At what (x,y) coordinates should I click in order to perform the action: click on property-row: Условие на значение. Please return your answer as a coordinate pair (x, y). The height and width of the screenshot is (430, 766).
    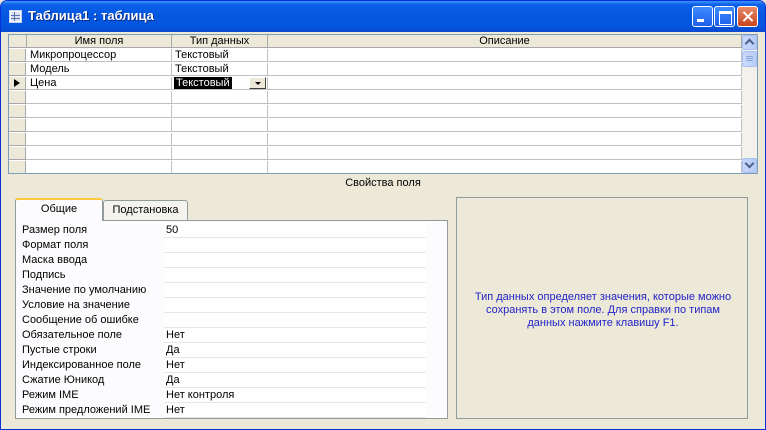
    Looking at the image, I should click on (223, 305).